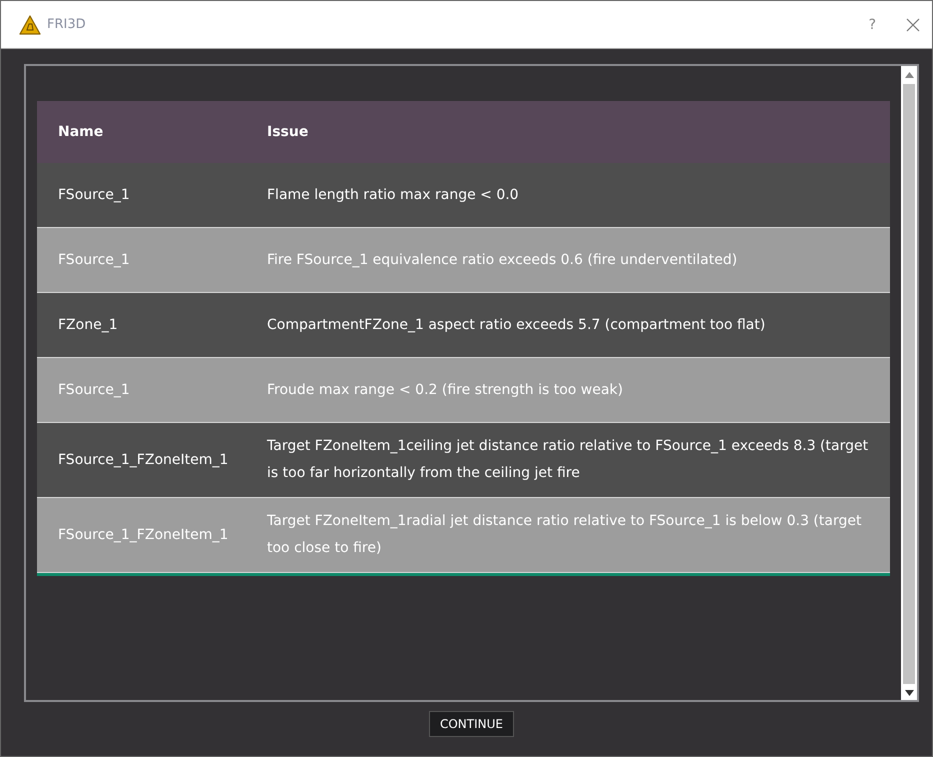 Image resolution: width=933 pixels, height=757 pixels. I want to click on table-cell-text: FZone_1, so click(88, 325).